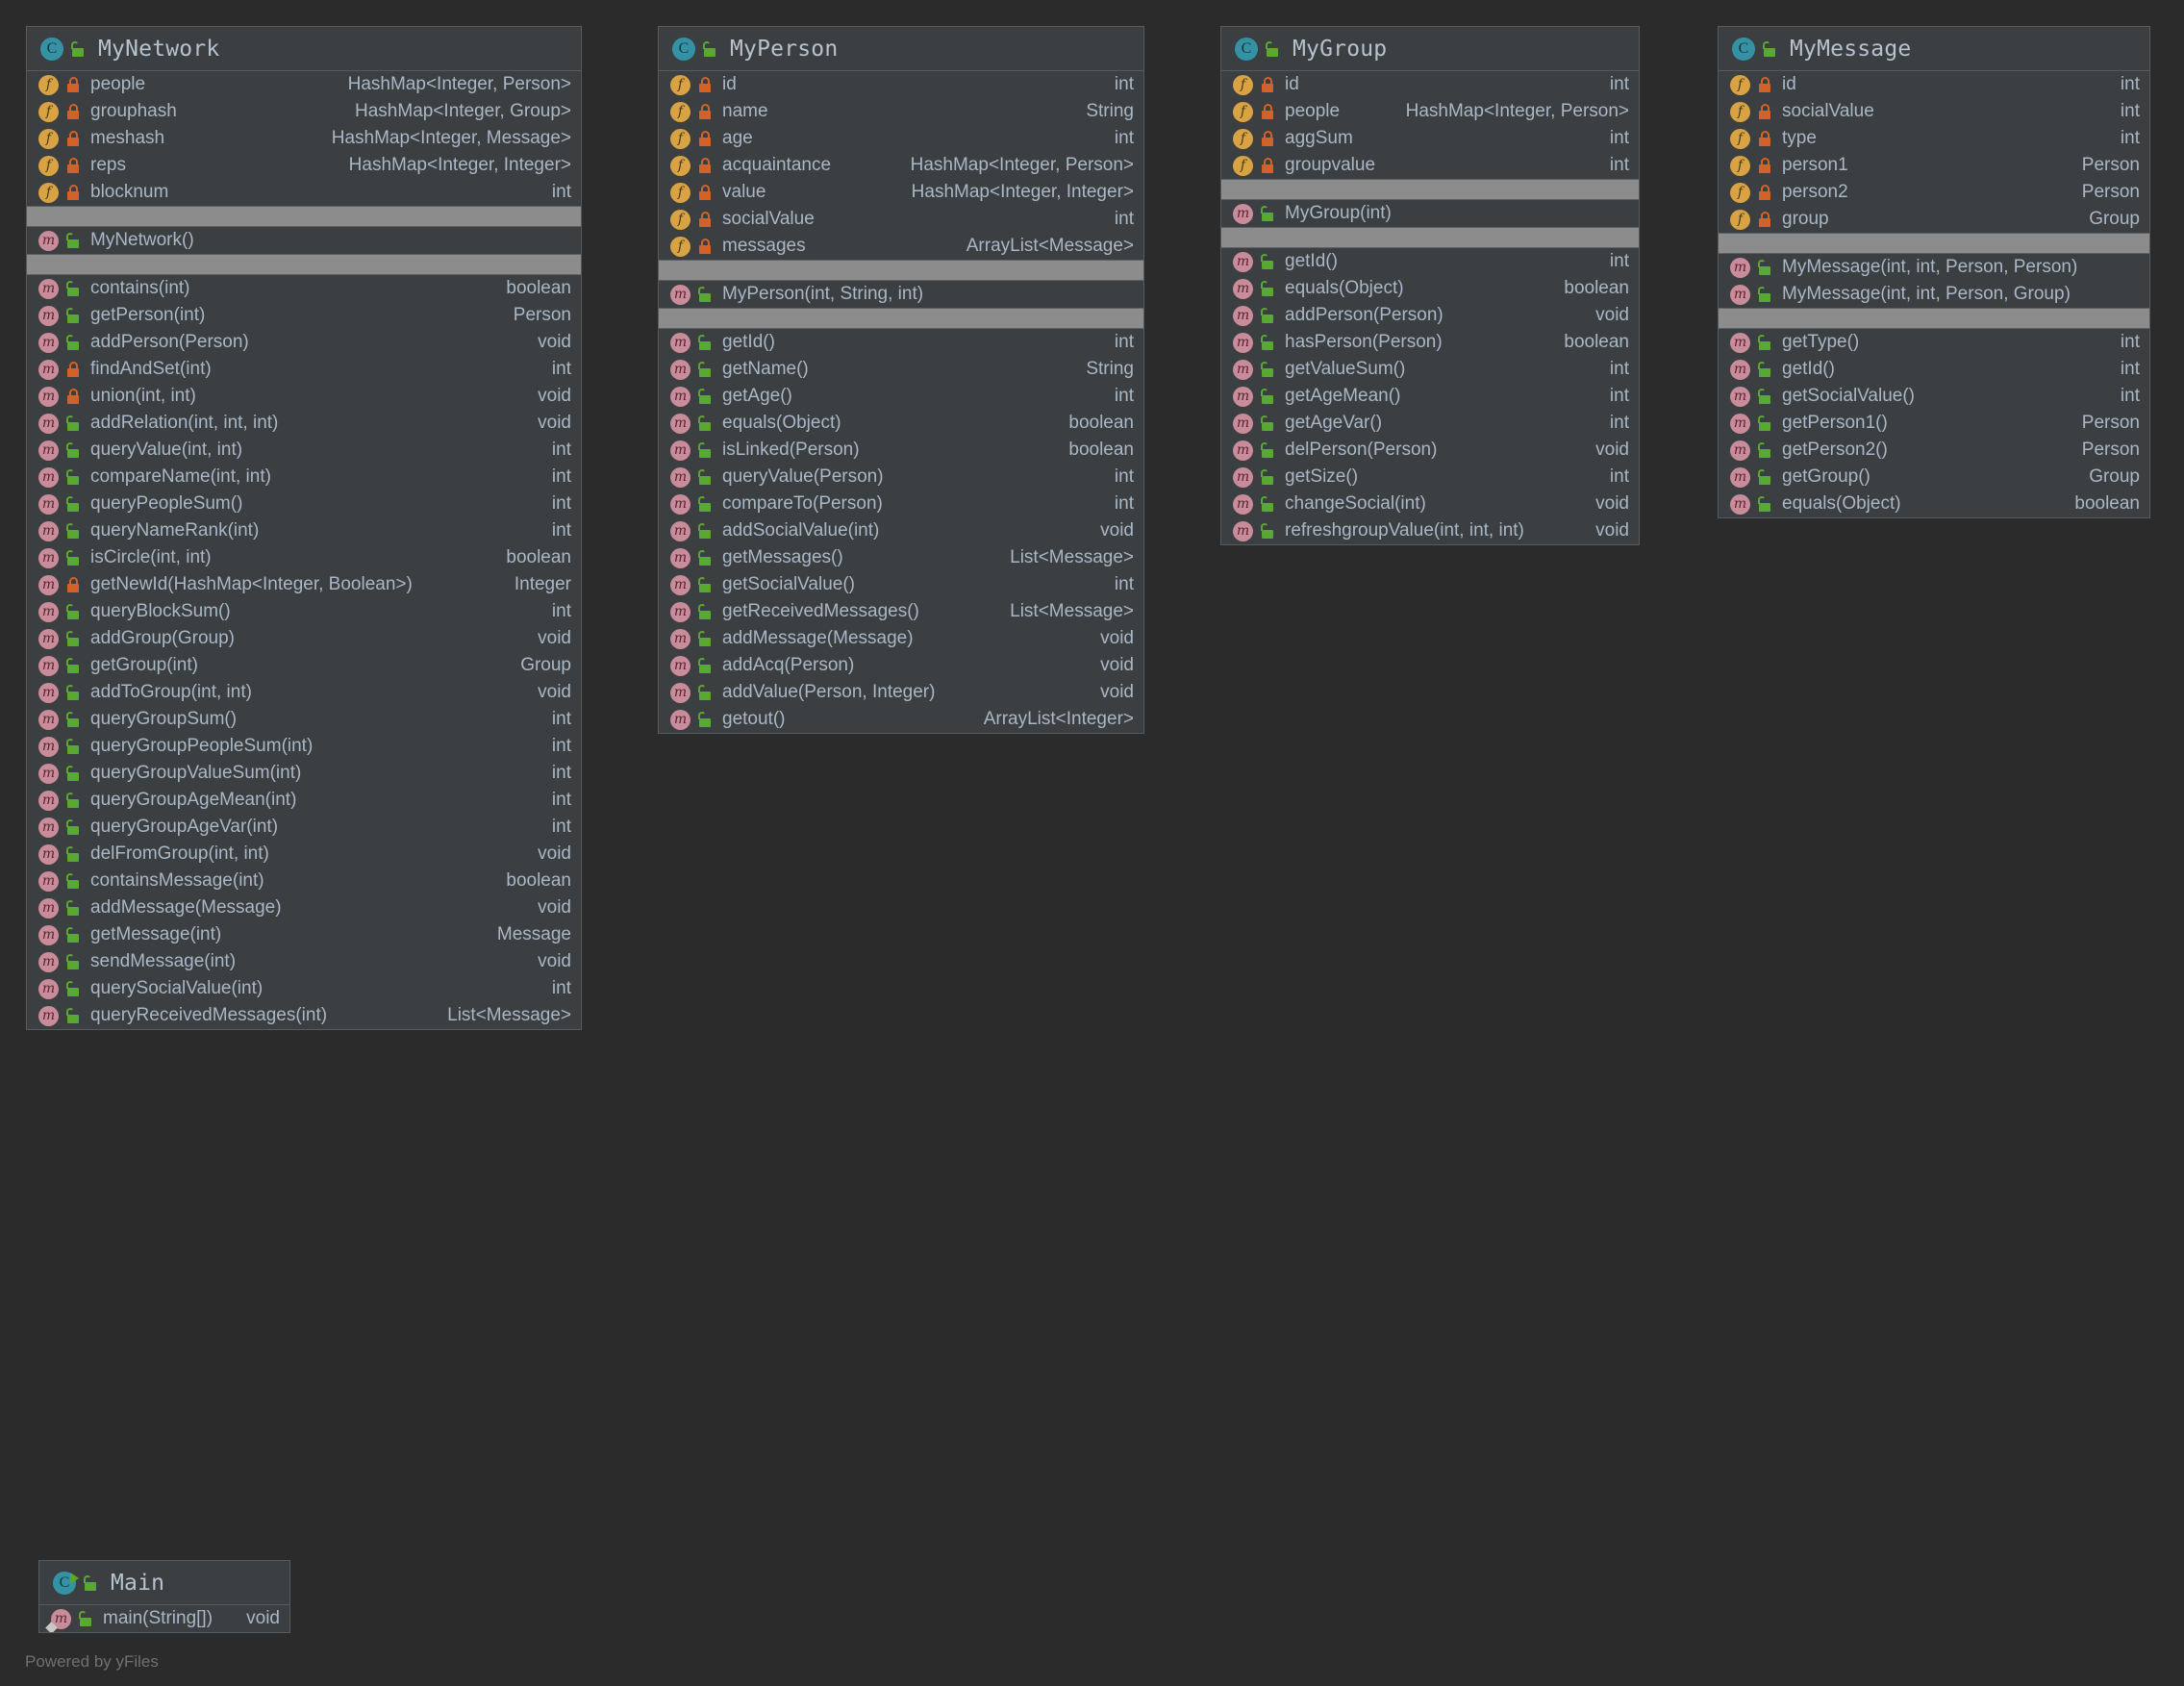  What do you see at coordinates (304, 450) in the screenshot?
I see `method-row: m queryValue(int, int) int` at bounding box center [304, 450].